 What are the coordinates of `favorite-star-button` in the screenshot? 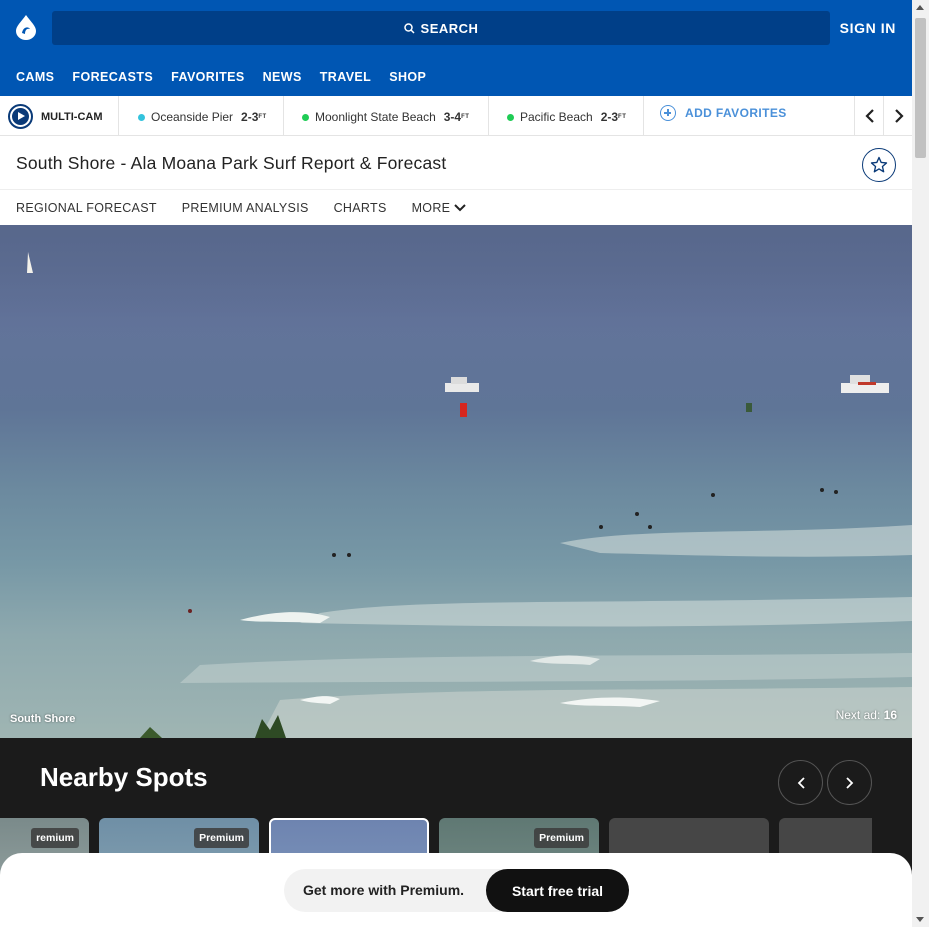 It's located at (879, 165).